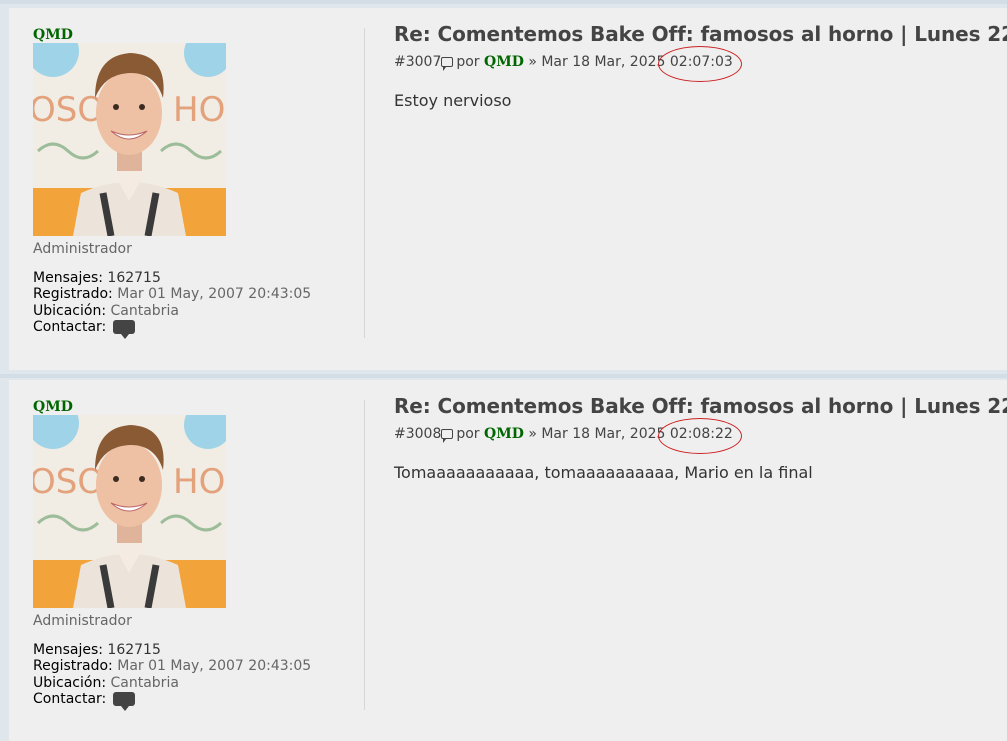 This screenshot has width=1007, height=741. I want to click on post-number: #3008, so click(417, 434).